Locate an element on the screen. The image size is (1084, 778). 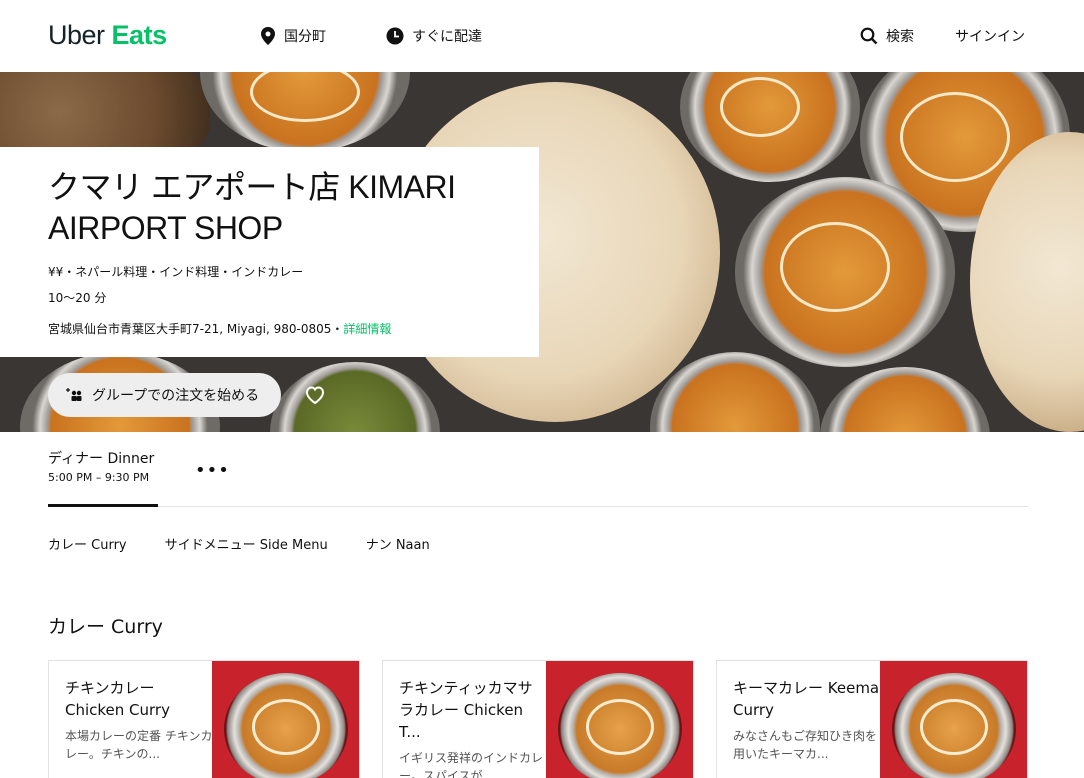
address-text: 宮城県仙台市青葉区大手町7-21, Miyagi, 980-0805・ is located at coordinates (196, 329).